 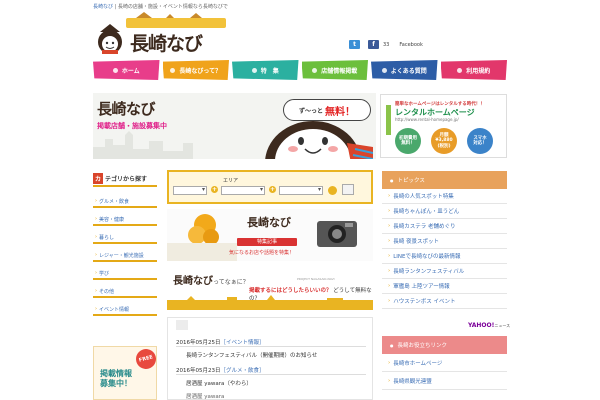 I want to click on about-title: 長崎なびってなぁに？, so click(x=211, y=279).